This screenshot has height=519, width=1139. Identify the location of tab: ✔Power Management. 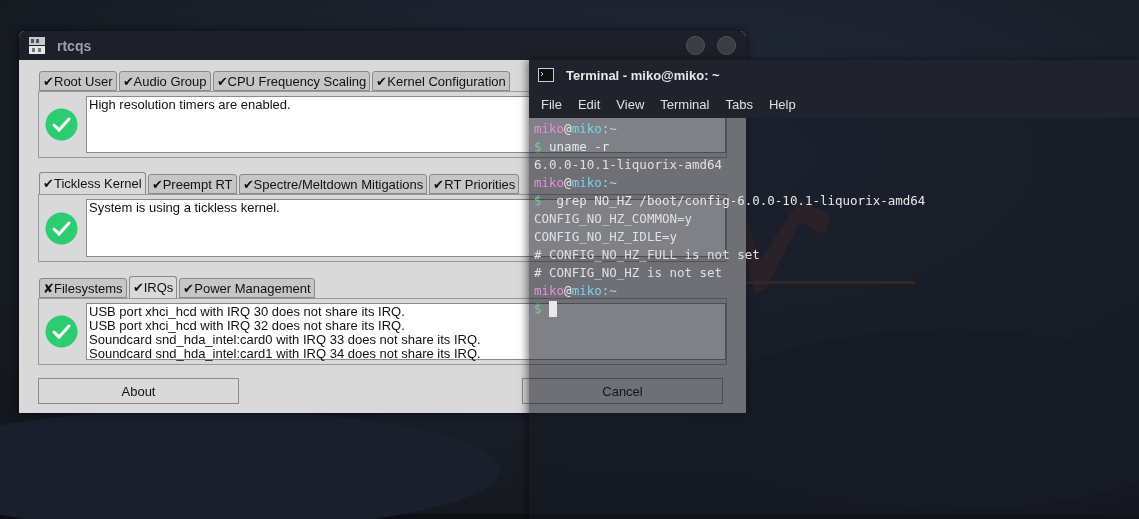
(247, 288).